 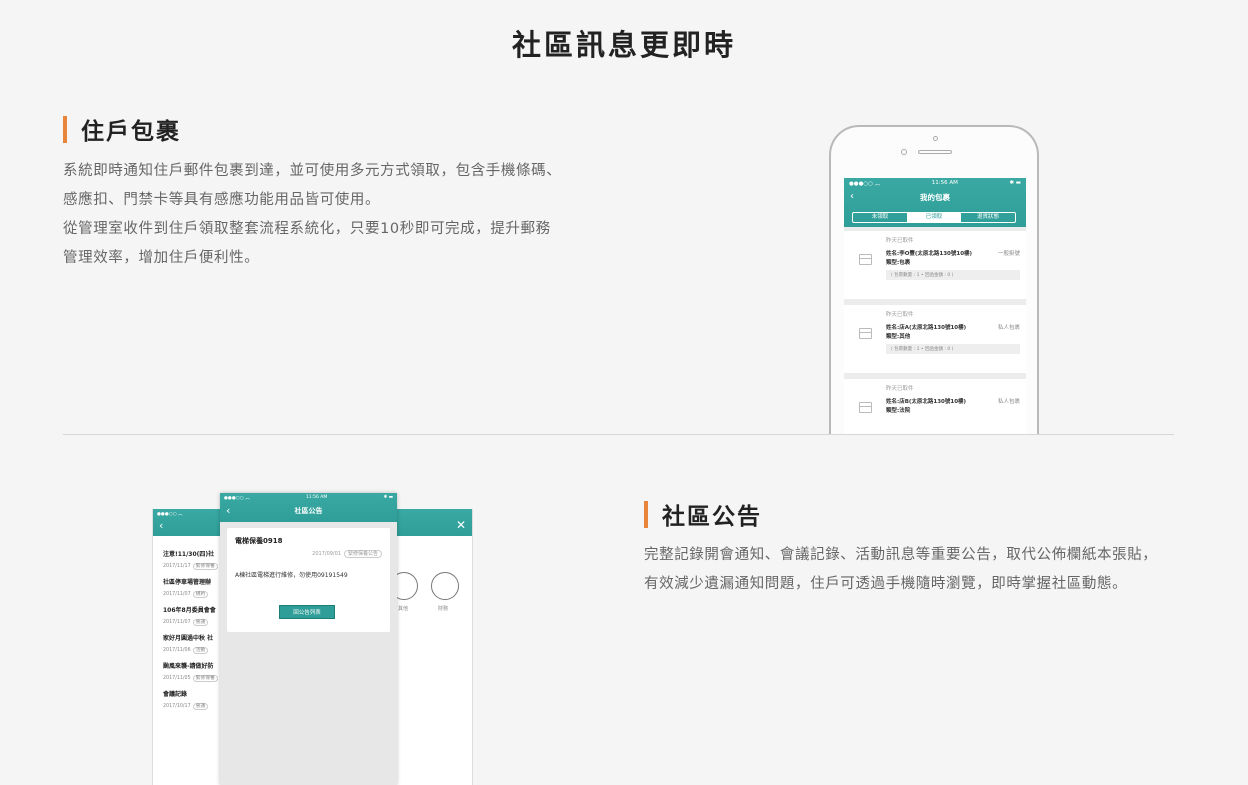 What do you see at coordinates (445, 586) in the screenshot?
I see `finance-chart-icon` at bounding box center [445, 586].